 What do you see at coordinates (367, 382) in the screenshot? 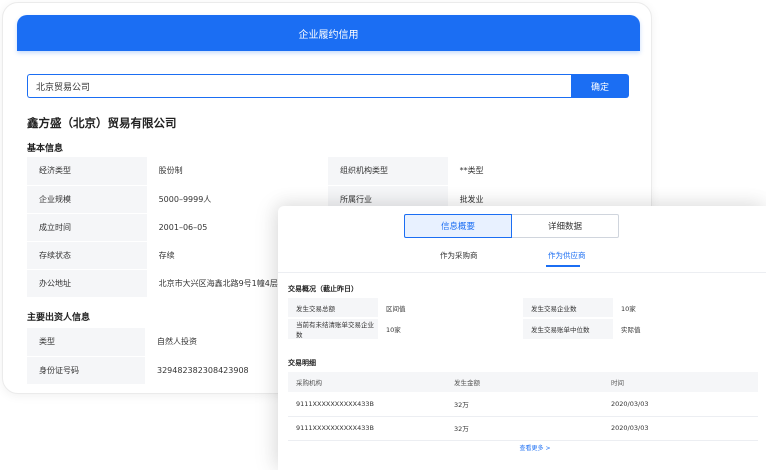
I see `column-header: 采购机构` at bounding box center [367, 382].